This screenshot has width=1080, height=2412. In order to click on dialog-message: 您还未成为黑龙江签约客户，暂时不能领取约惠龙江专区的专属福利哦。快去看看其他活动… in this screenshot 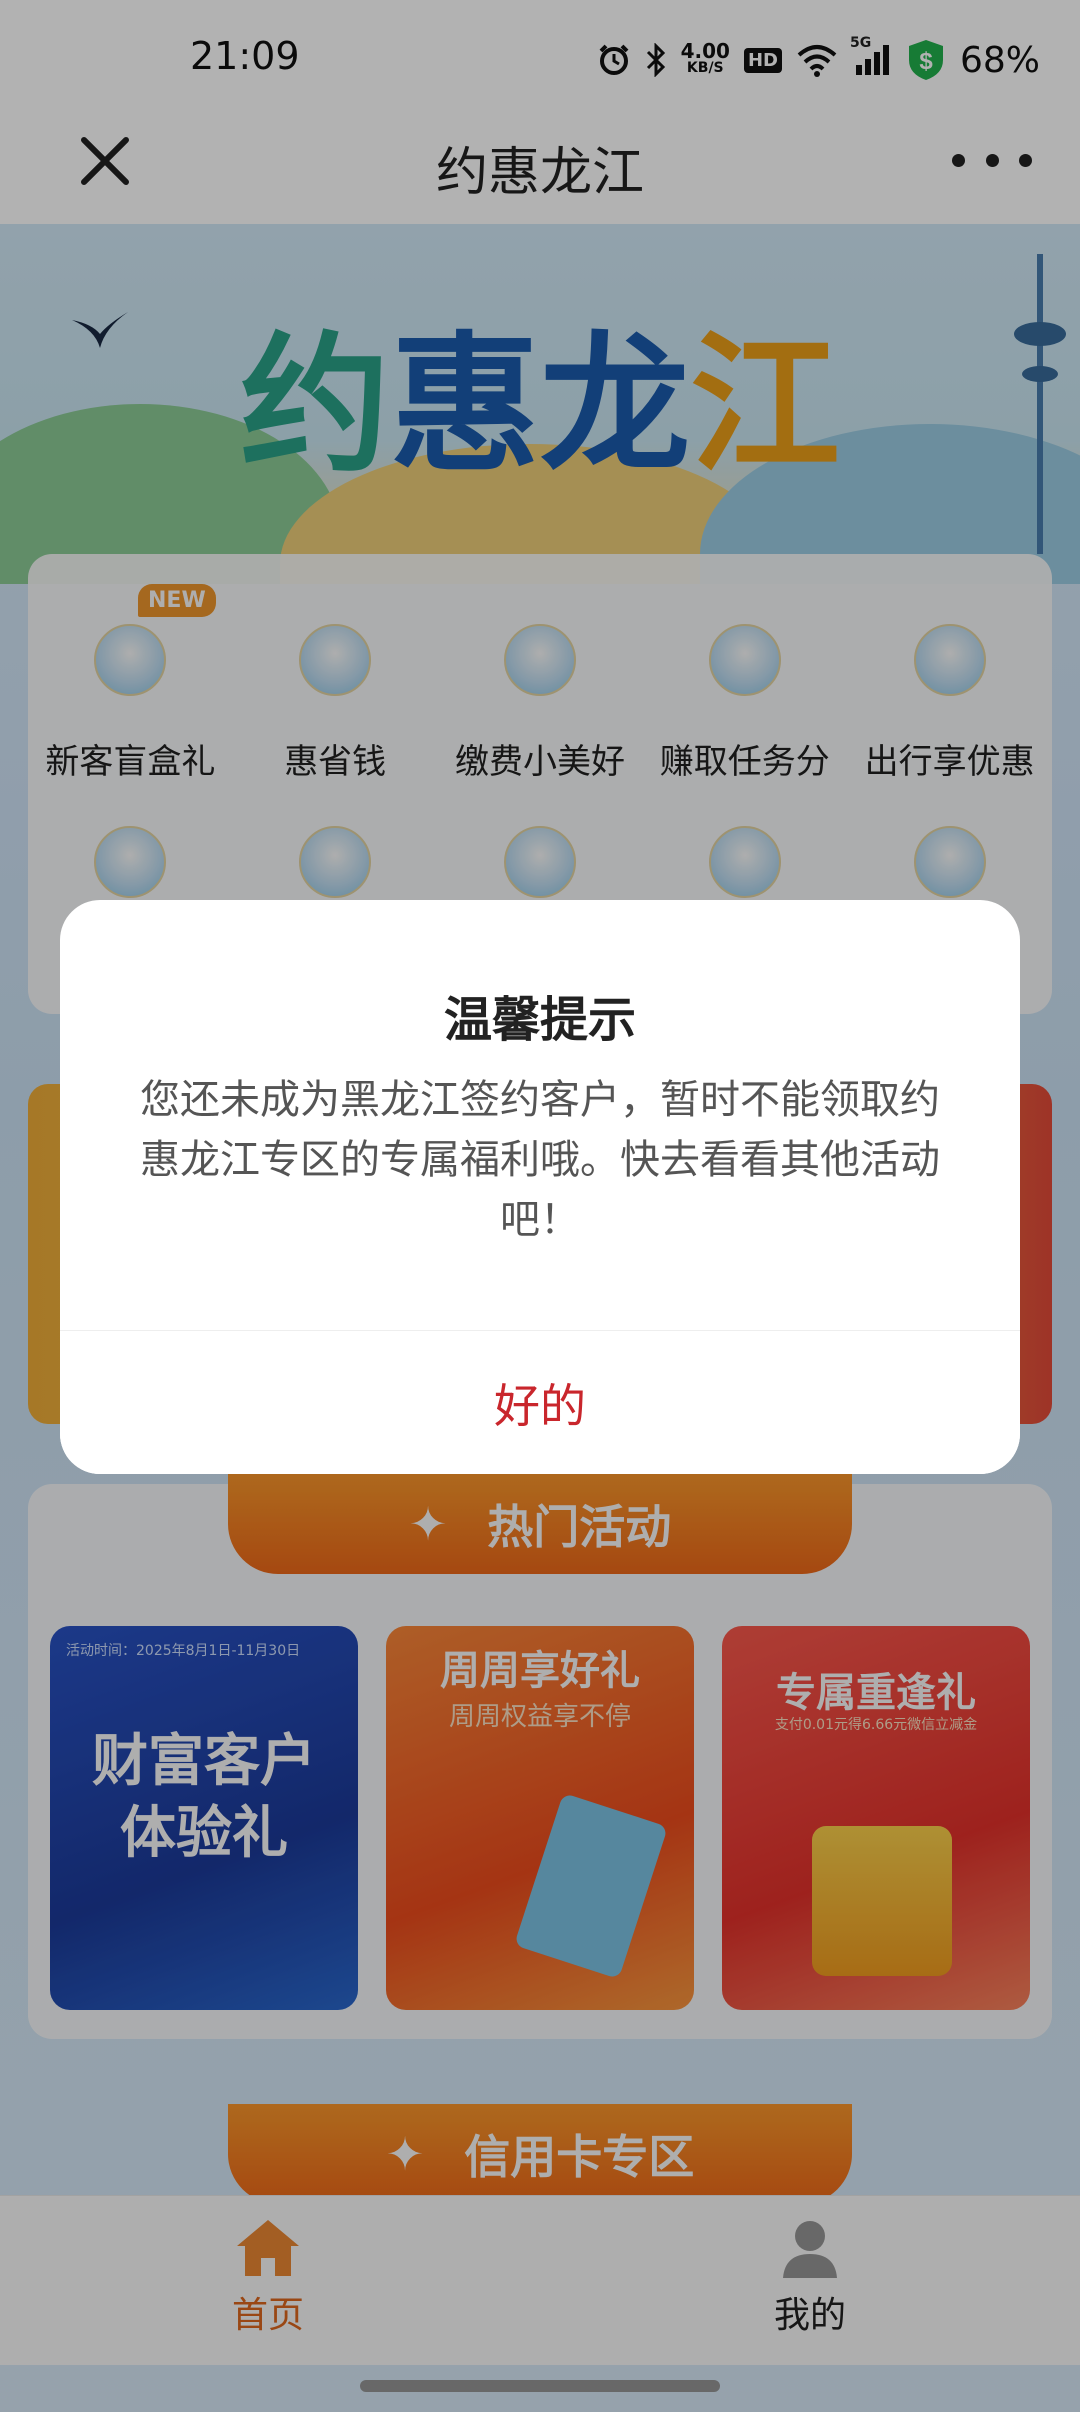, I will do `click(540, 1160)`.